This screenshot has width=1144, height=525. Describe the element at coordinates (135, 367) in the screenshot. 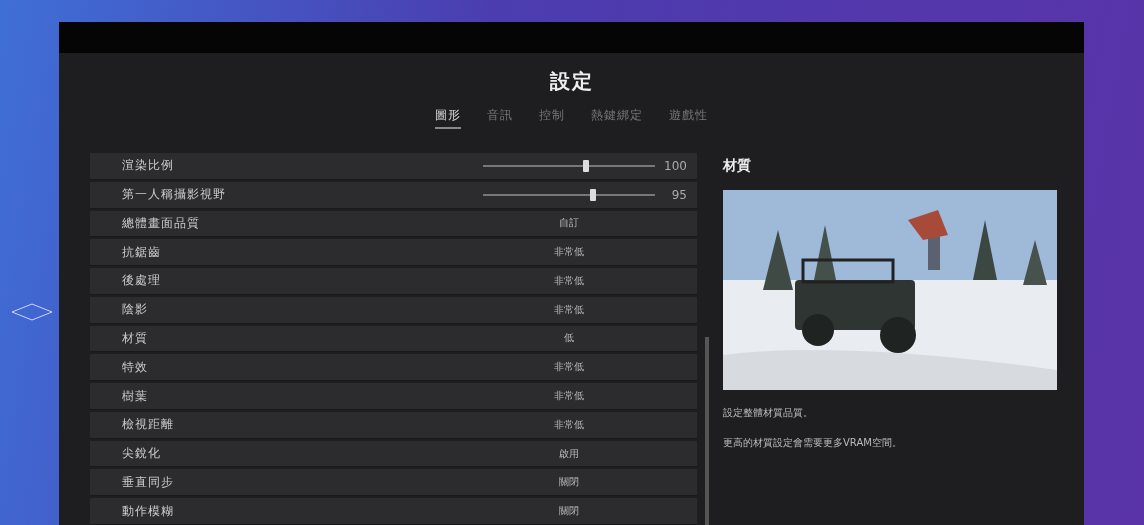

I see `setting-label: 特效` at that location.